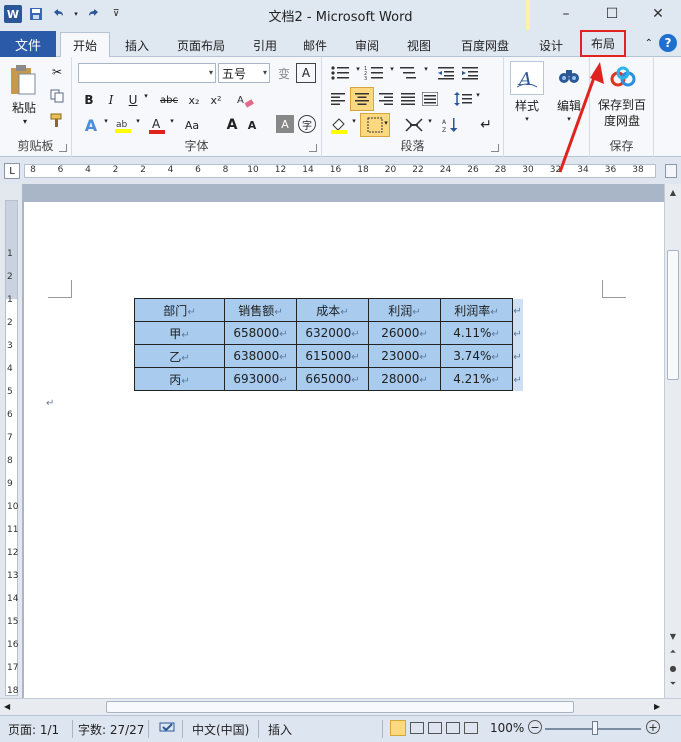 The width and height of the screenshot is (681, 742). What do you see at coordinates (551, 45) in the screenshot?
I see `tab-design: 设计` at bounding box center [551, 45].